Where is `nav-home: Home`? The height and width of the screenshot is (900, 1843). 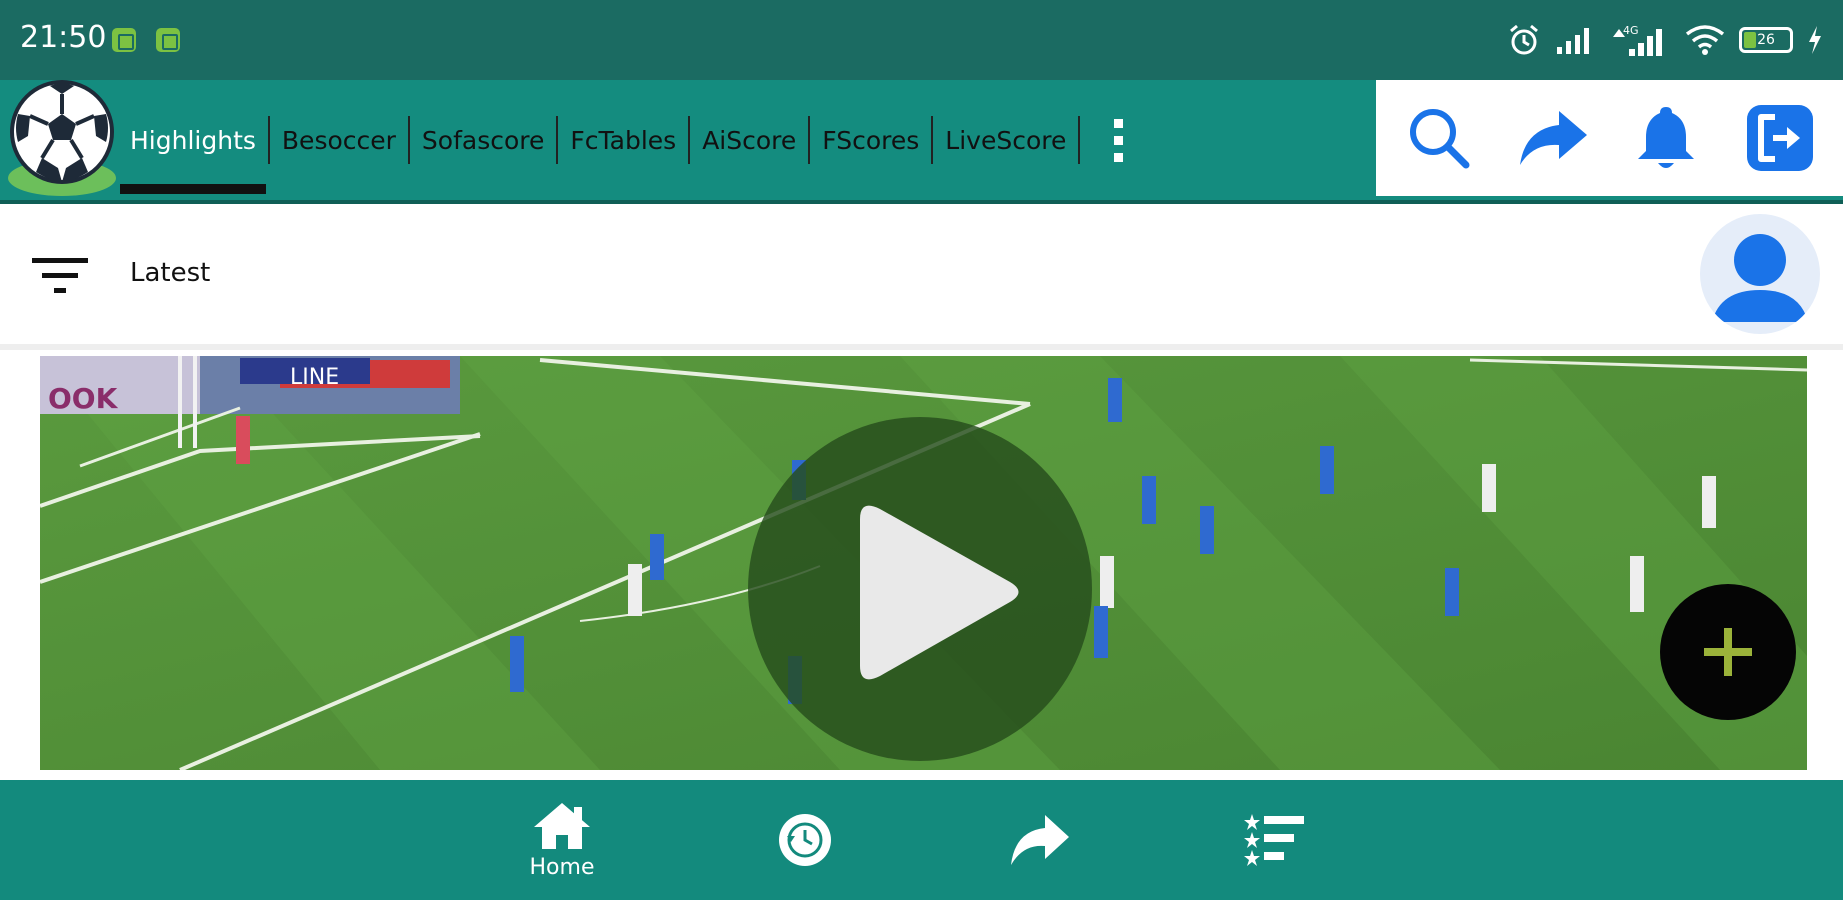
nav-home: Home is located at coordinates (562, 840).